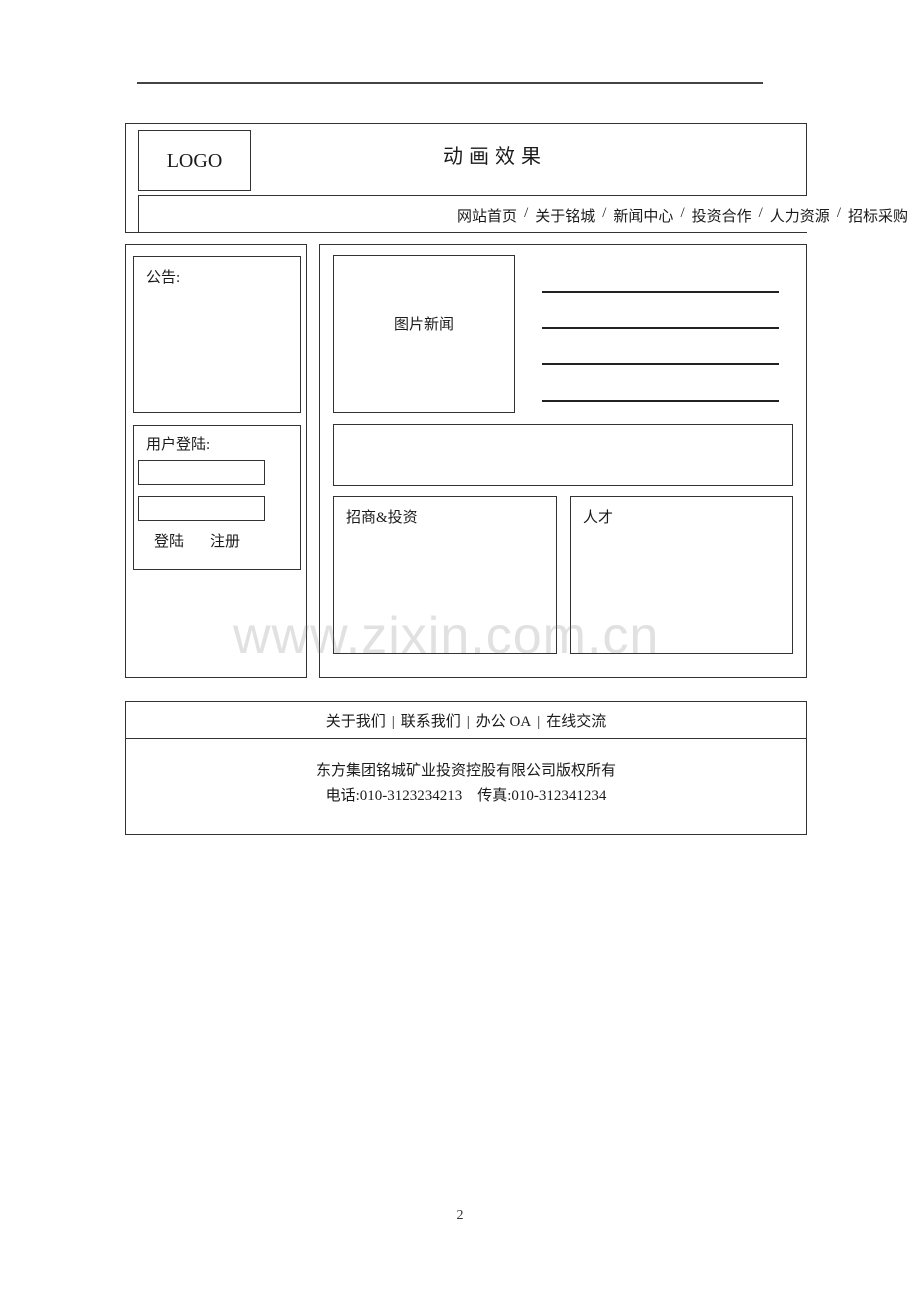 The image size is (920, 1302). What do you see at coordinates (446, 636) in the screenshot?
I see `watermark: www.zixin.com.cn` at bounding box center [446, 636].